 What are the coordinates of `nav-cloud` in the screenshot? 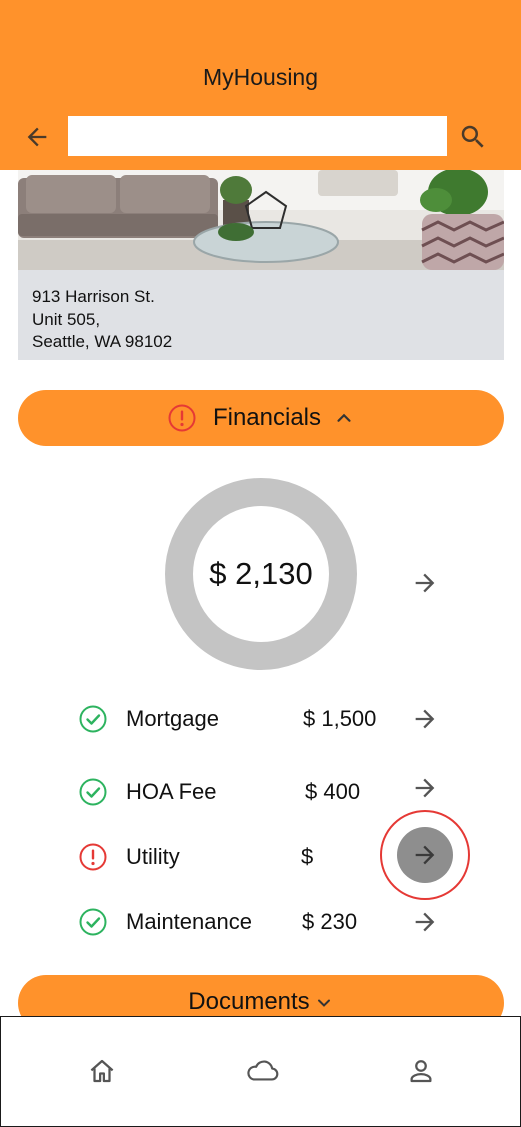 It's located at (262, 1071).